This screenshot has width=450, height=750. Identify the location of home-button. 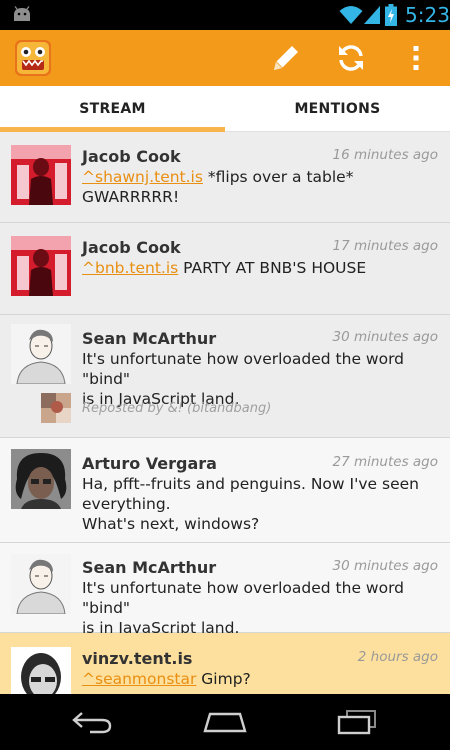
(225, 722).